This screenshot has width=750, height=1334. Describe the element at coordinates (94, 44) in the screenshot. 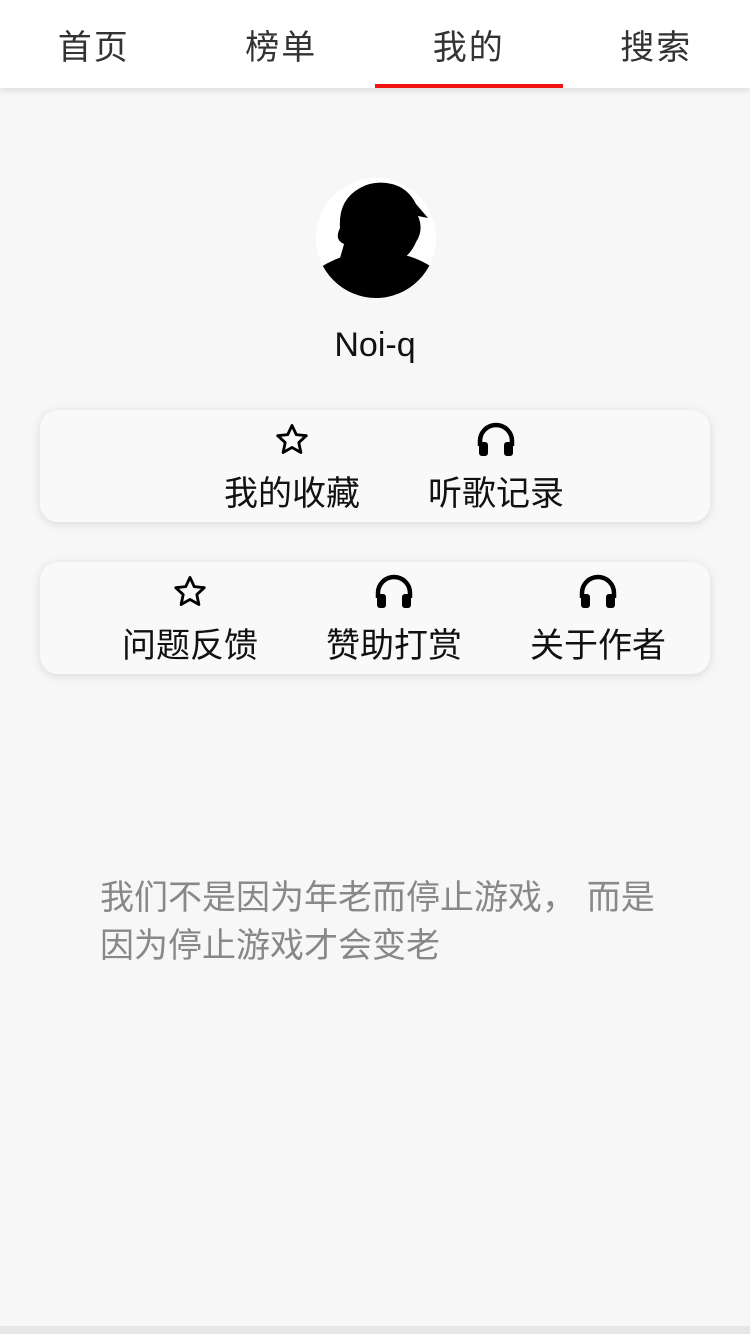

I see `tab-home: 首页` at that location.